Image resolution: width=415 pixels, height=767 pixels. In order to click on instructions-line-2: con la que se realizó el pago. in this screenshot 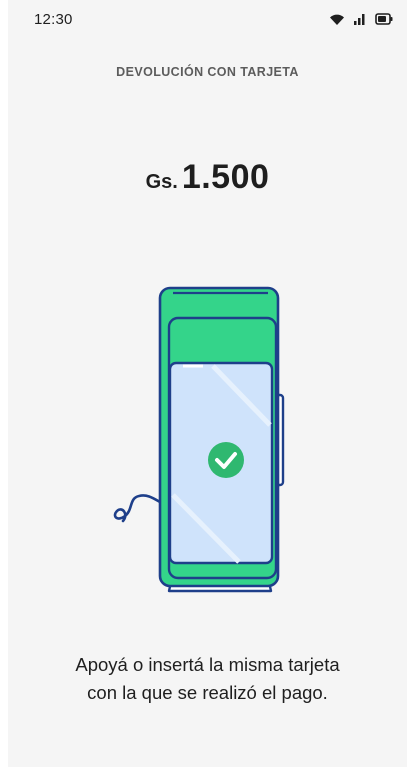, I will do `click(207, 692)`.